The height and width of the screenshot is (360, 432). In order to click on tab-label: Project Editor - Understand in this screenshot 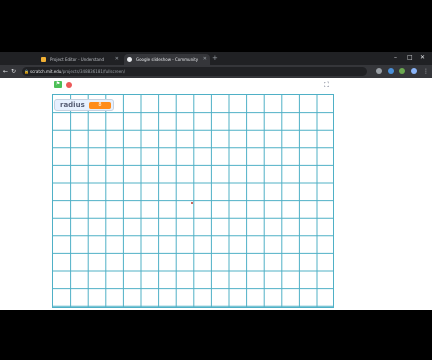, I will do `click(77, 59)`.